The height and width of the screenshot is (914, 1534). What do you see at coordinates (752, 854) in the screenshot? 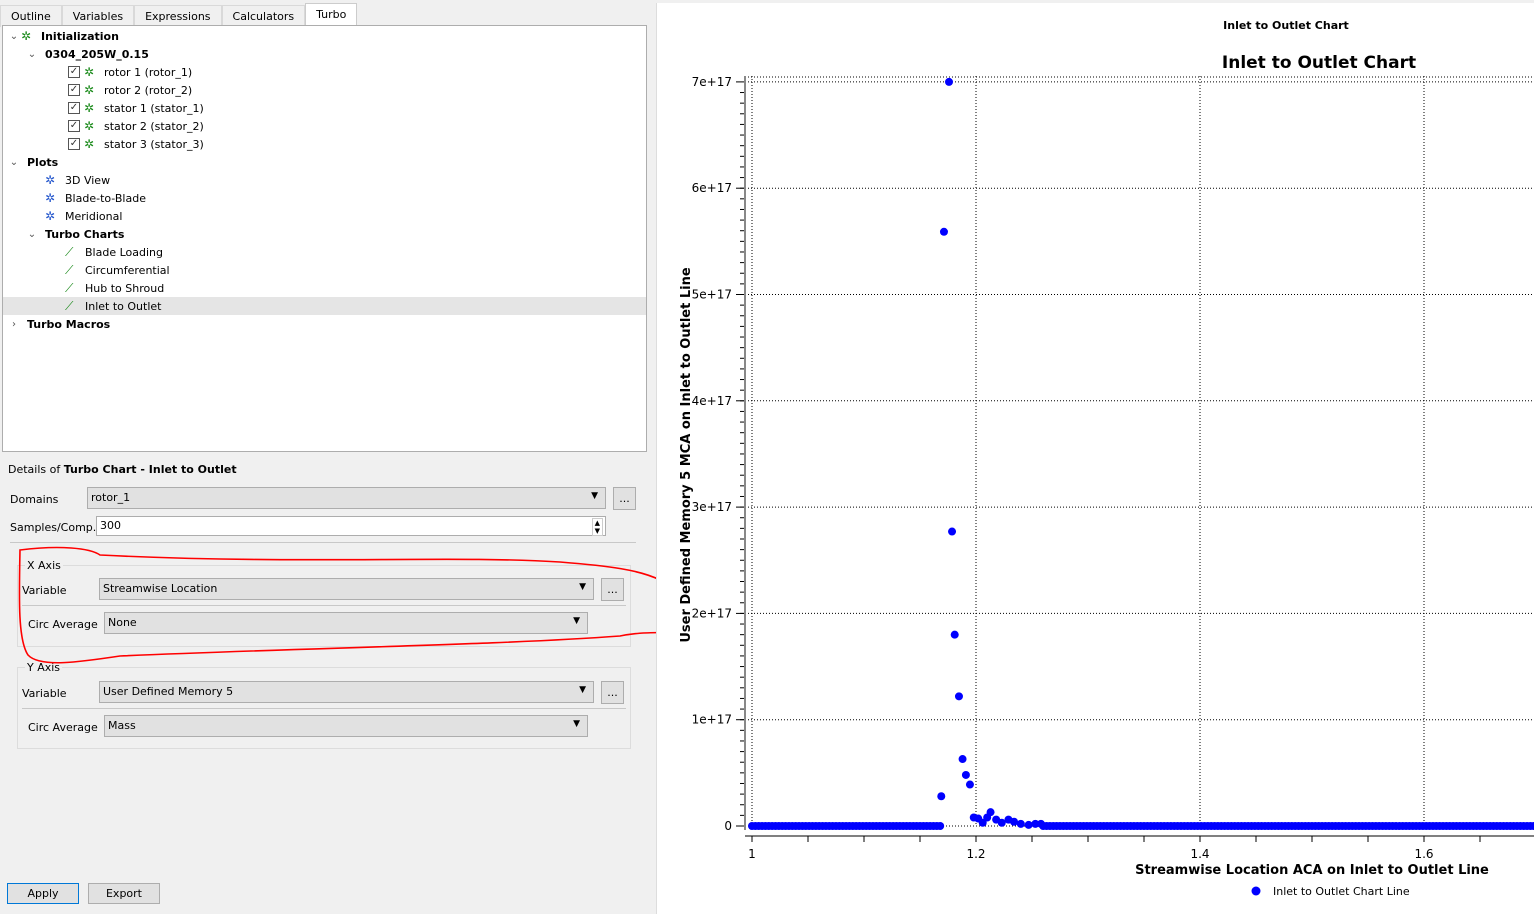
I see `x-tick-label: 1` at bounding box center [752, 854].